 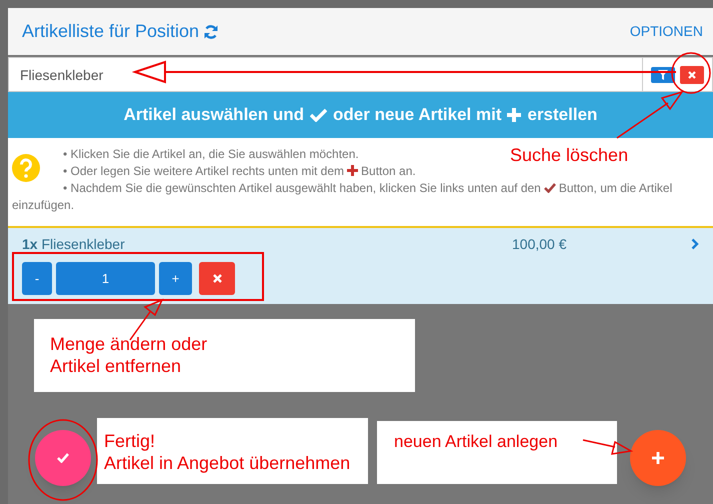 I want to click on filter-icon, so click(x=663, y=75).